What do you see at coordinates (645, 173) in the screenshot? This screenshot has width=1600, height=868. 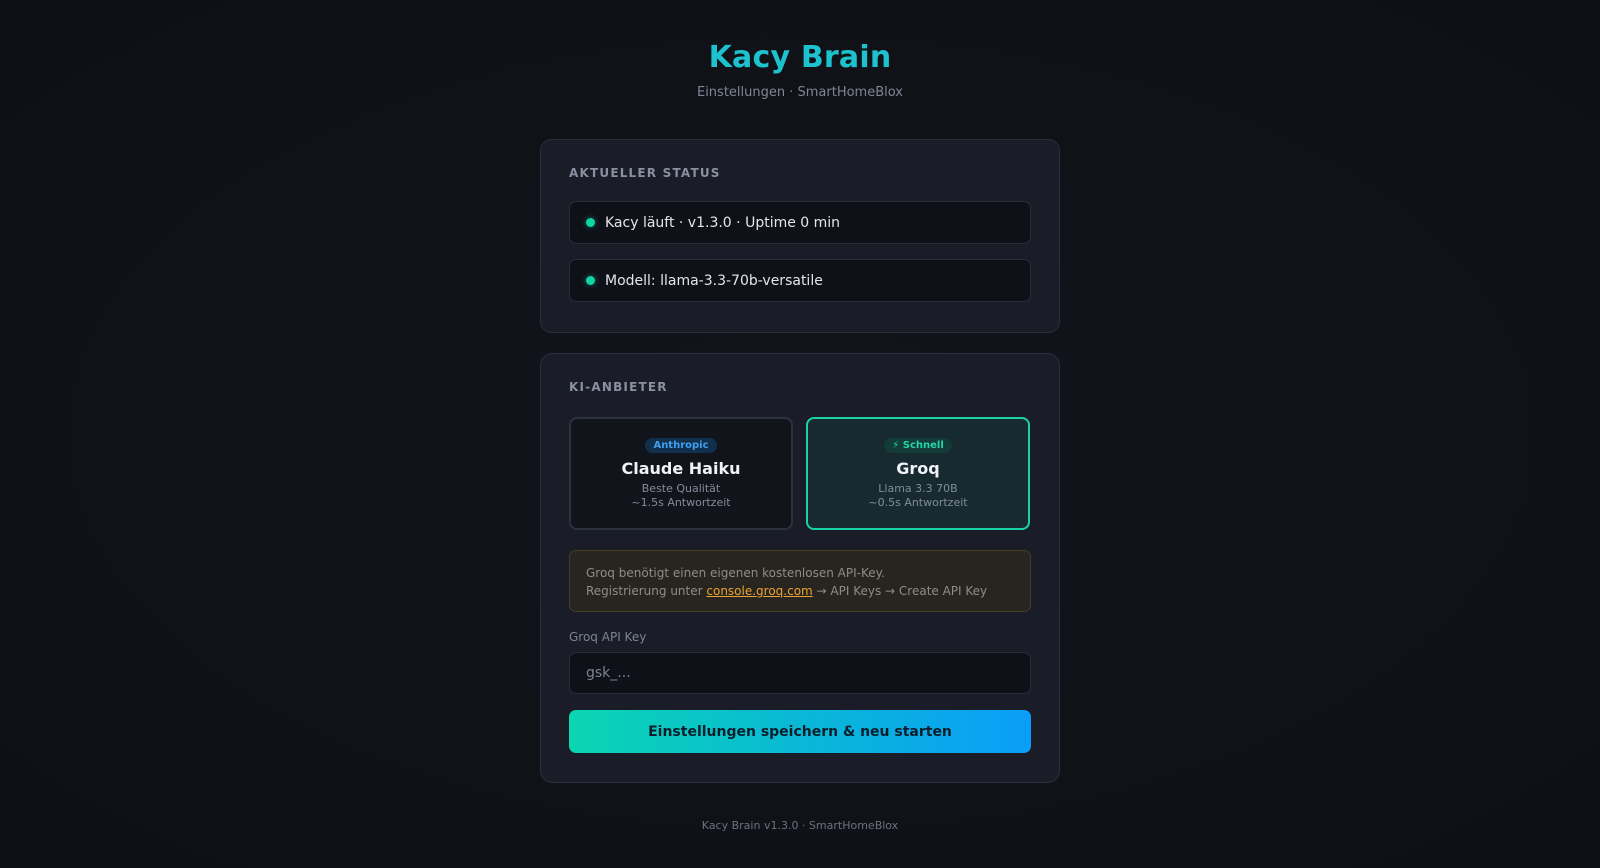 I see `status-section-label: AKTUELLER STATUS` at bounding box center [645, 173].